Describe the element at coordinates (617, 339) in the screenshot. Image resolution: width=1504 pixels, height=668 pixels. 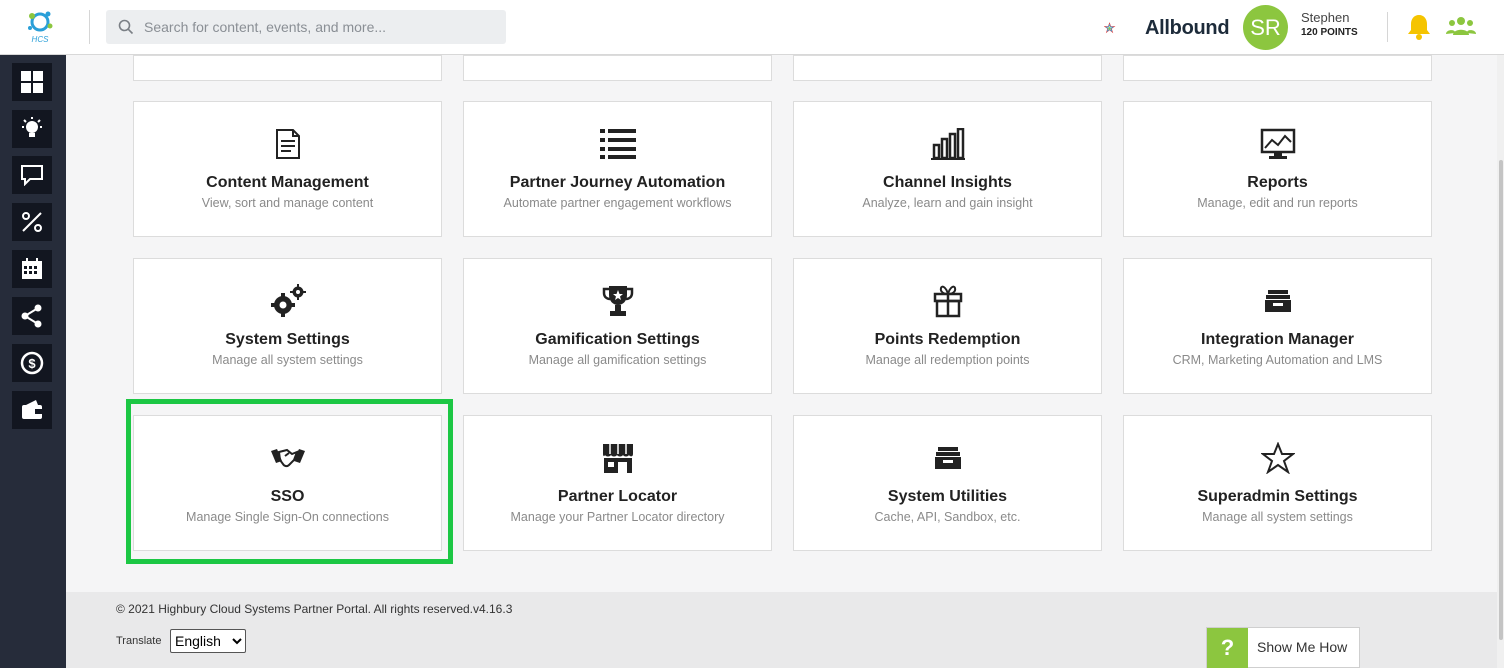
I see `card-title: Gamification Settings` at that location.